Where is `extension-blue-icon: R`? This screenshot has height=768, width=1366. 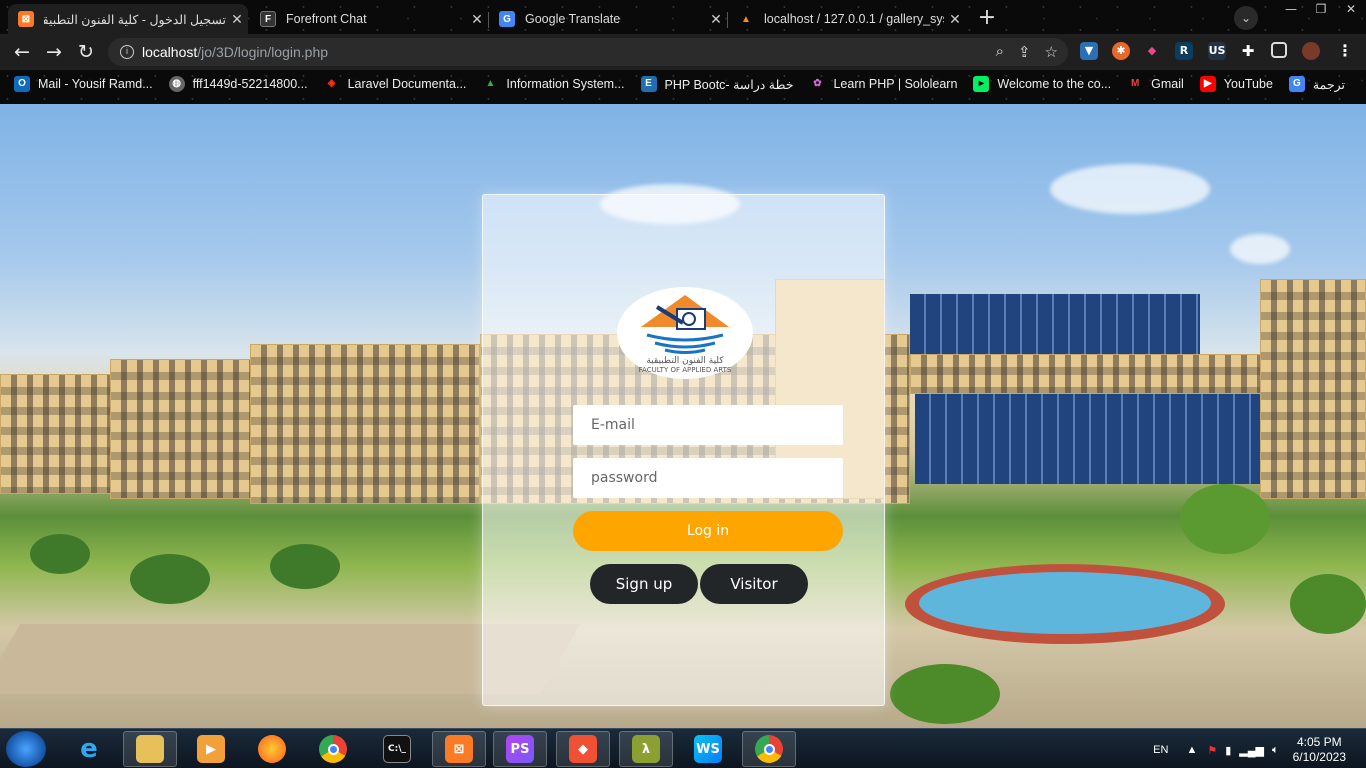 extension-blue-icon: R is located at coordinates (1184, 51).